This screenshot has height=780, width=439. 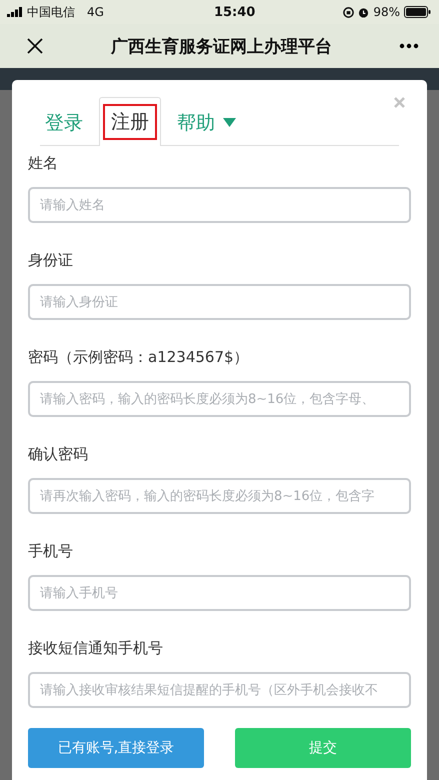 I want to click on input-field: 请再次输入密码，输入的密码长度必须为8~16位，包含字, so click(x=219, y=496).